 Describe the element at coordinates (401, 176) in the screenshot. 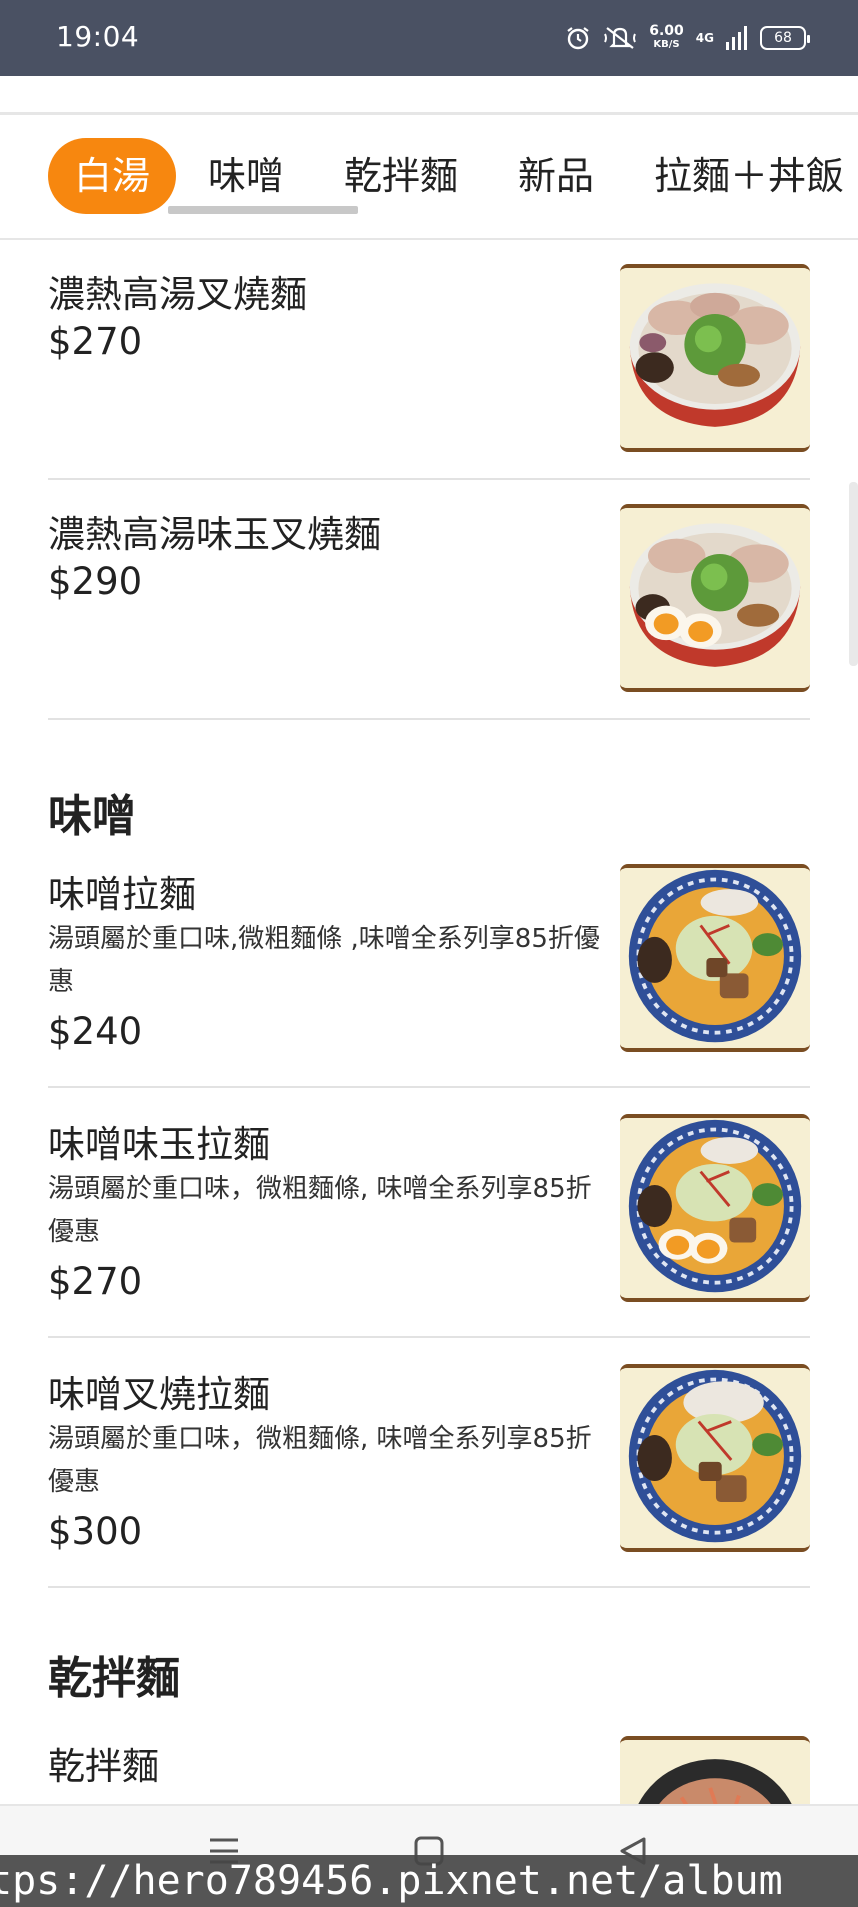

I see `tab-dry-noodles: 乾拌麵` at that location.